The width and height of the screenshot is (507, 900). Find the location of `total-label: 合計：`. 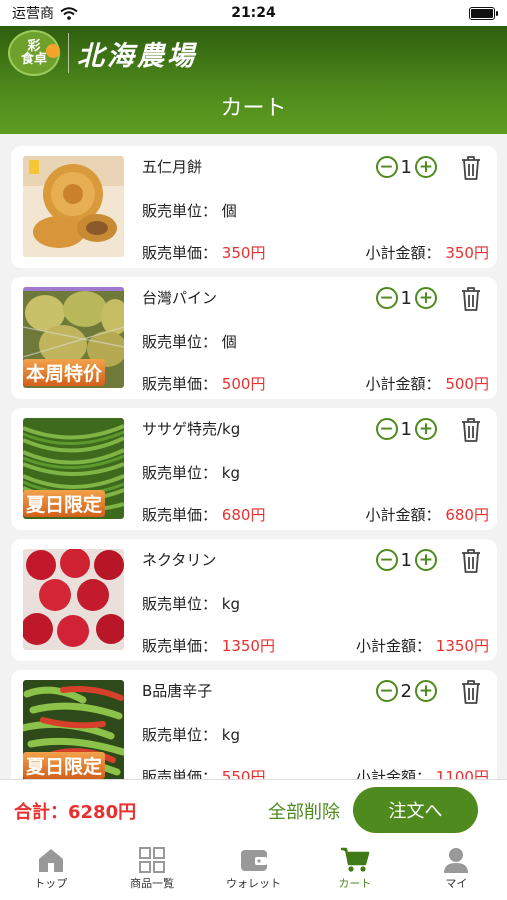

total-label: 合計： is located at coordinates (41, 812).